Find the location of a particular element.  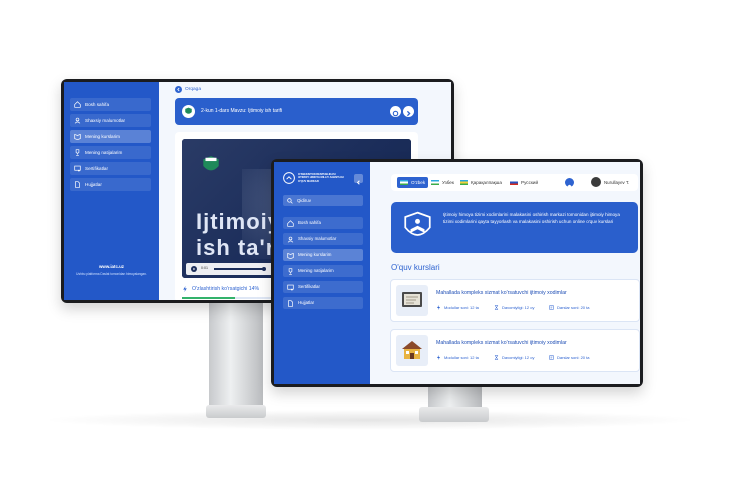

settings-button is located at coordinates (395, 111).